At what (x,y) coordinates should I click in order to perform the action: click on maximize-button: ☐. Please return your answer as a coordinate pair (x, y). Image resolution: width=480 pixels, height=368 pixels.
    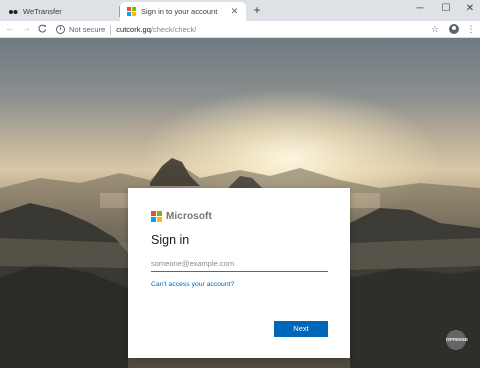
    Looking at the image, I should click on (446, 9).